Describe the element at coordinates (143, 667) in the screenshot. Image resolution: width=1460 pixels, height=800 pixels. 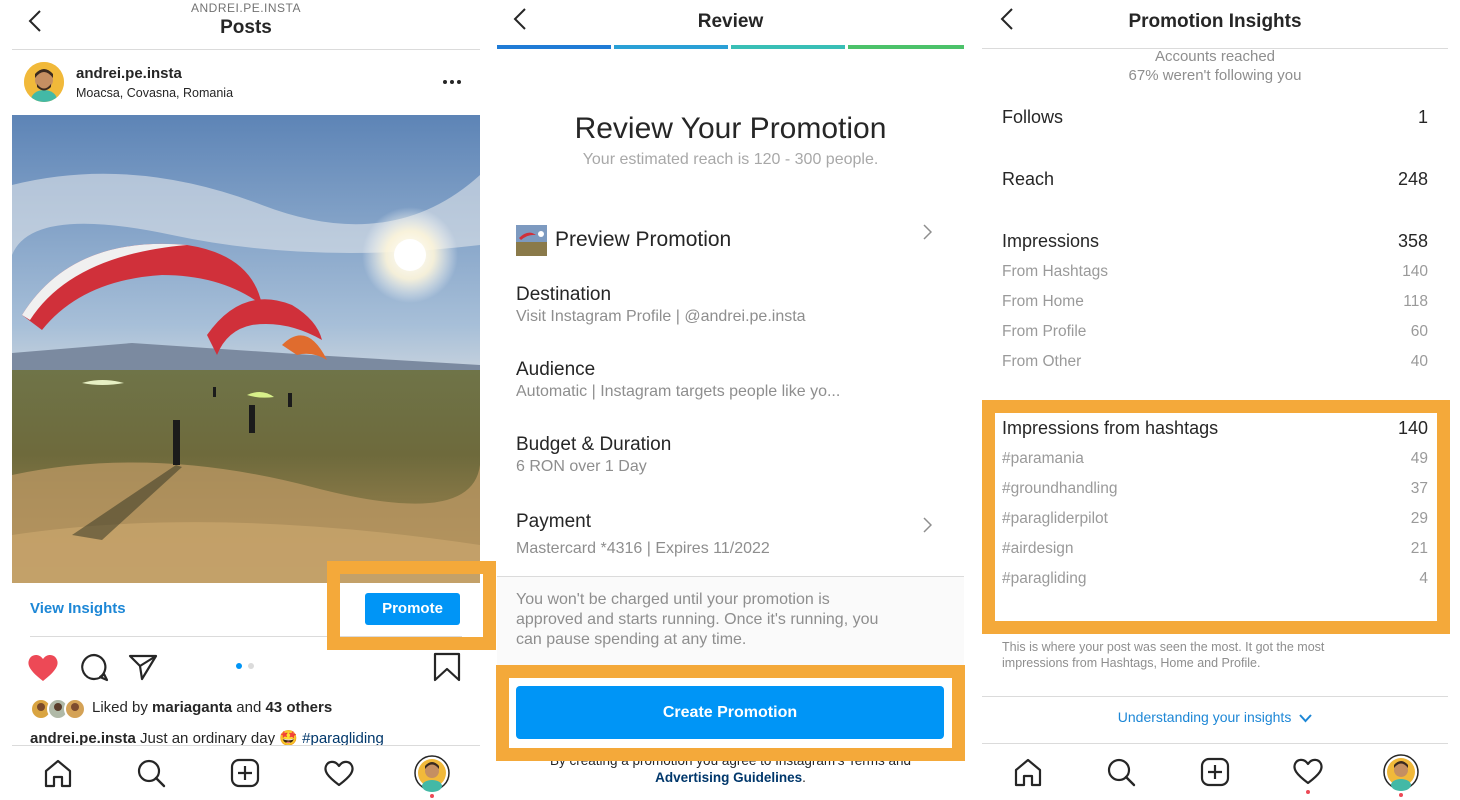
I see `share-icon` at that location.